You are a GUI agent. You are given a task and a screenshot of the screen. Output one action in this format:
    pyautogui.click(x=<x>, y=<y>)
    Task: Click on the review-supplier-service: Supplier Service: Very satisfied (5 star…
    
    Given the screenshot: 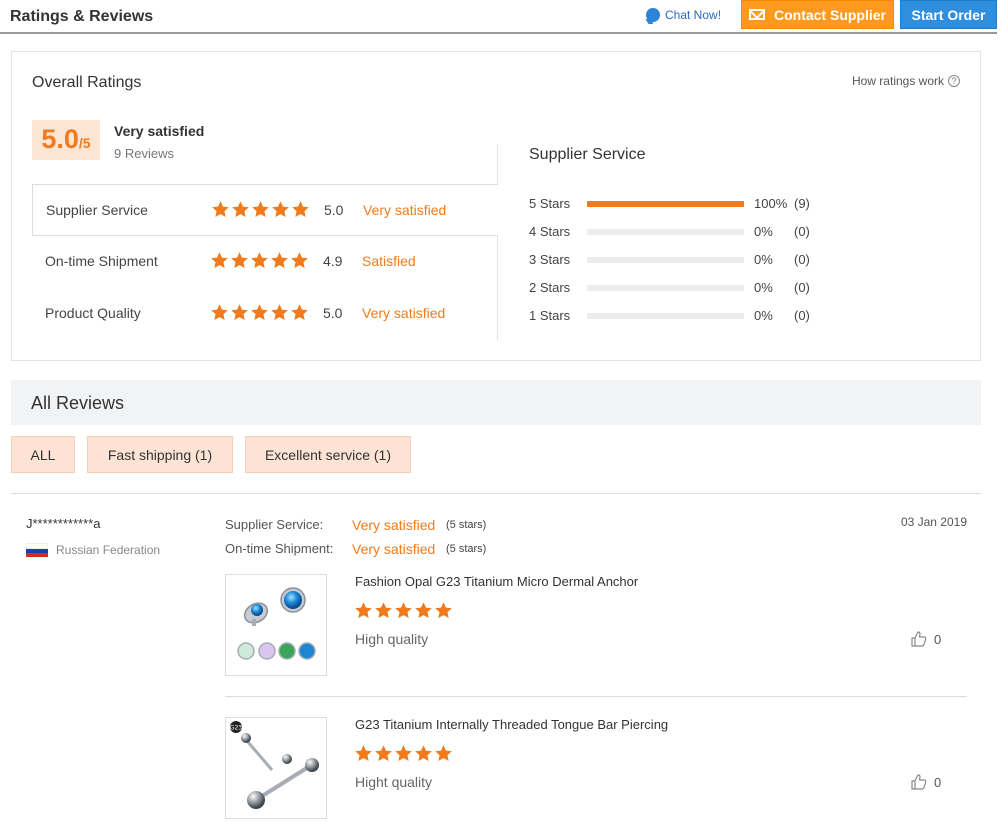 What is the action you would take?
    pyautogui.click(x=355, y=525)
    